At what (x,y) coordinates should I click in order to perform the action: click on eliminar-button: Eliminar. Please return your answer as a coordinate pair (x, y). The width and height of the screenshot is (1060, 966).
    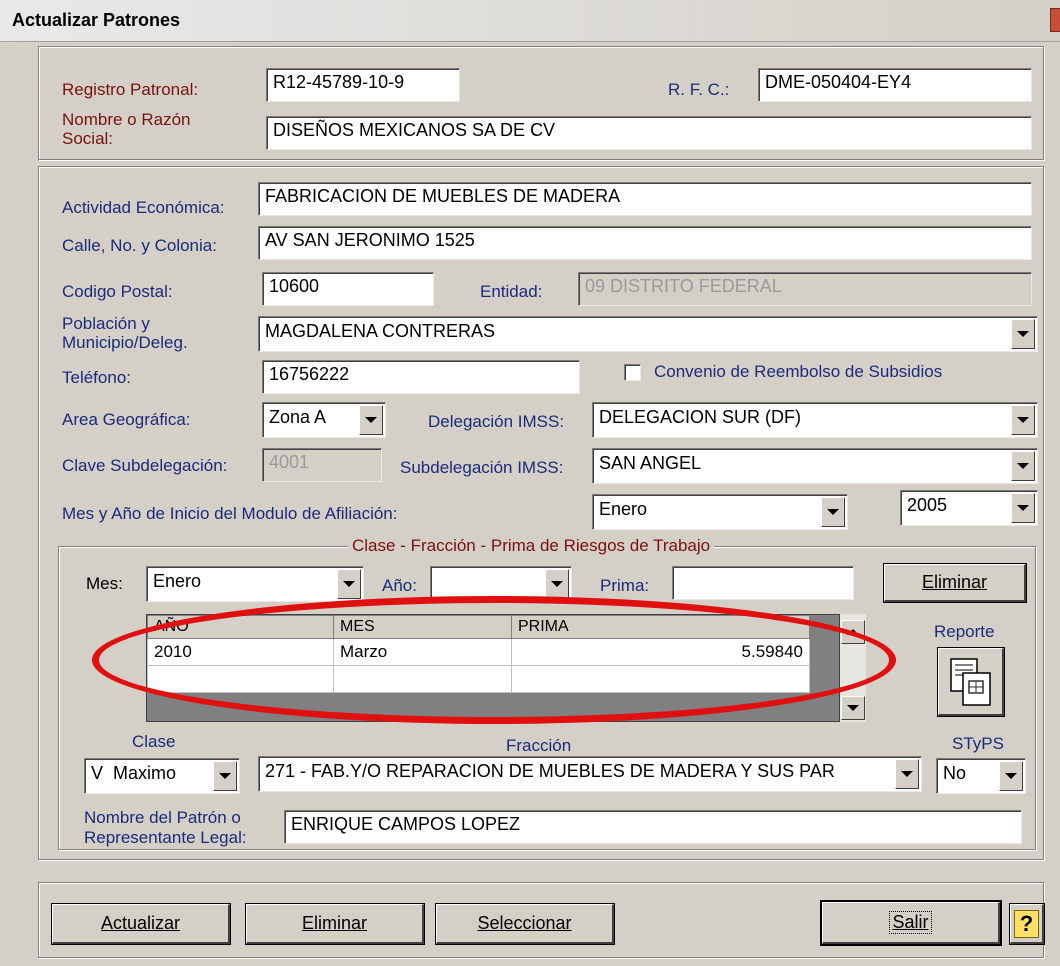
    Looking at the image, I should click on (335, 924).